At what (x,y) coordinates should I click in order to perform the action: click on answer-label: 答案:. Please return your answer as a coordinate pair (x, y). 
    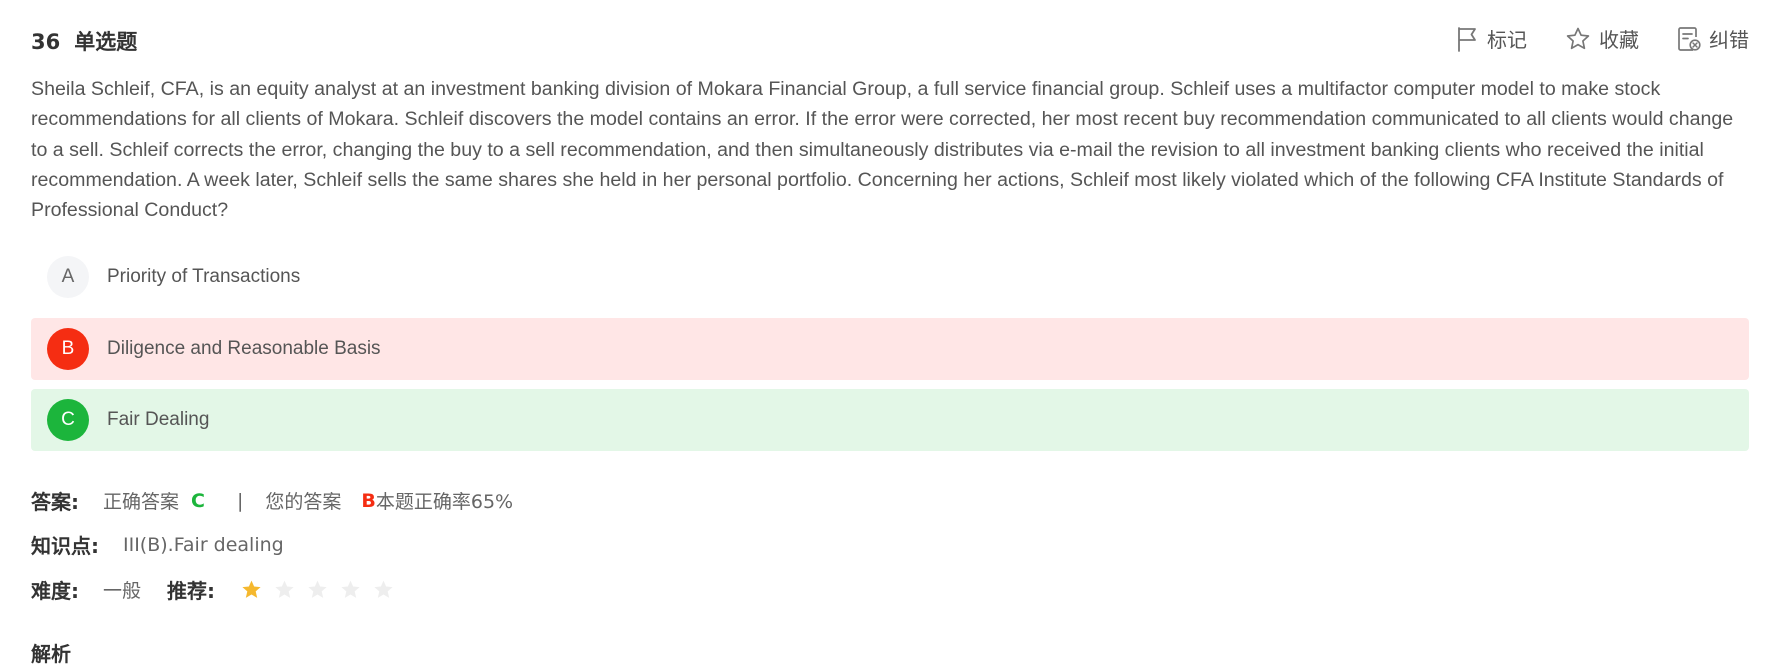
    Looking at the image, I should click on (55, 502).